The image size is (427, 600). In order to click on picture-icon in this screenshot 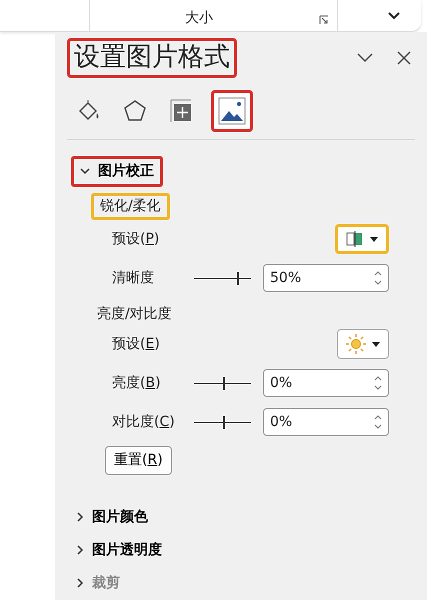, I will do `click(232, 111)`.